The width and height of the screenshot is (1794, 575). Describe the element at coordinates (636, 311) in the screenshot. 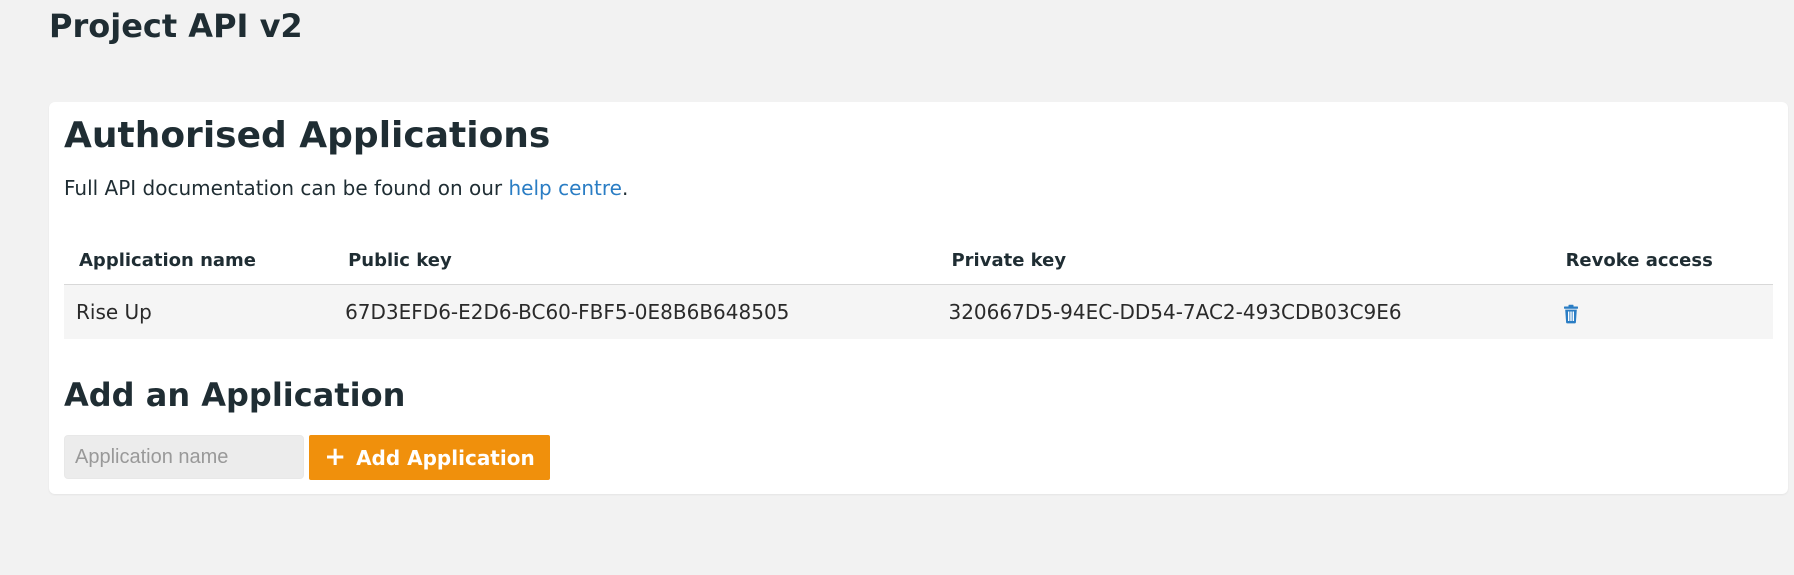

I see `public-key-cell: 67D3EFD6-E2D6-BC60-FBF5-0E8B6B648505` at that location.